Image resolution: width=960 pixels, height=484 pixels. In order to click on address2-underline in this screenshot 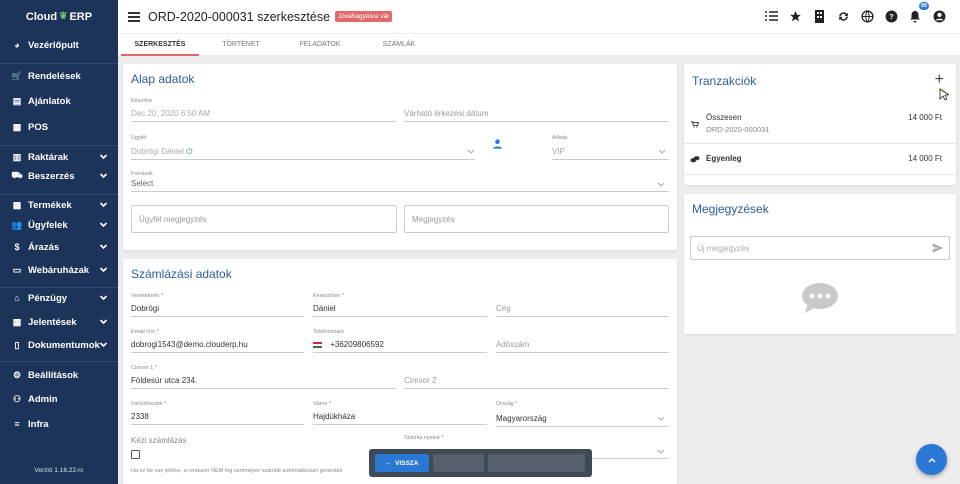, I will do `click(536, 388)`.